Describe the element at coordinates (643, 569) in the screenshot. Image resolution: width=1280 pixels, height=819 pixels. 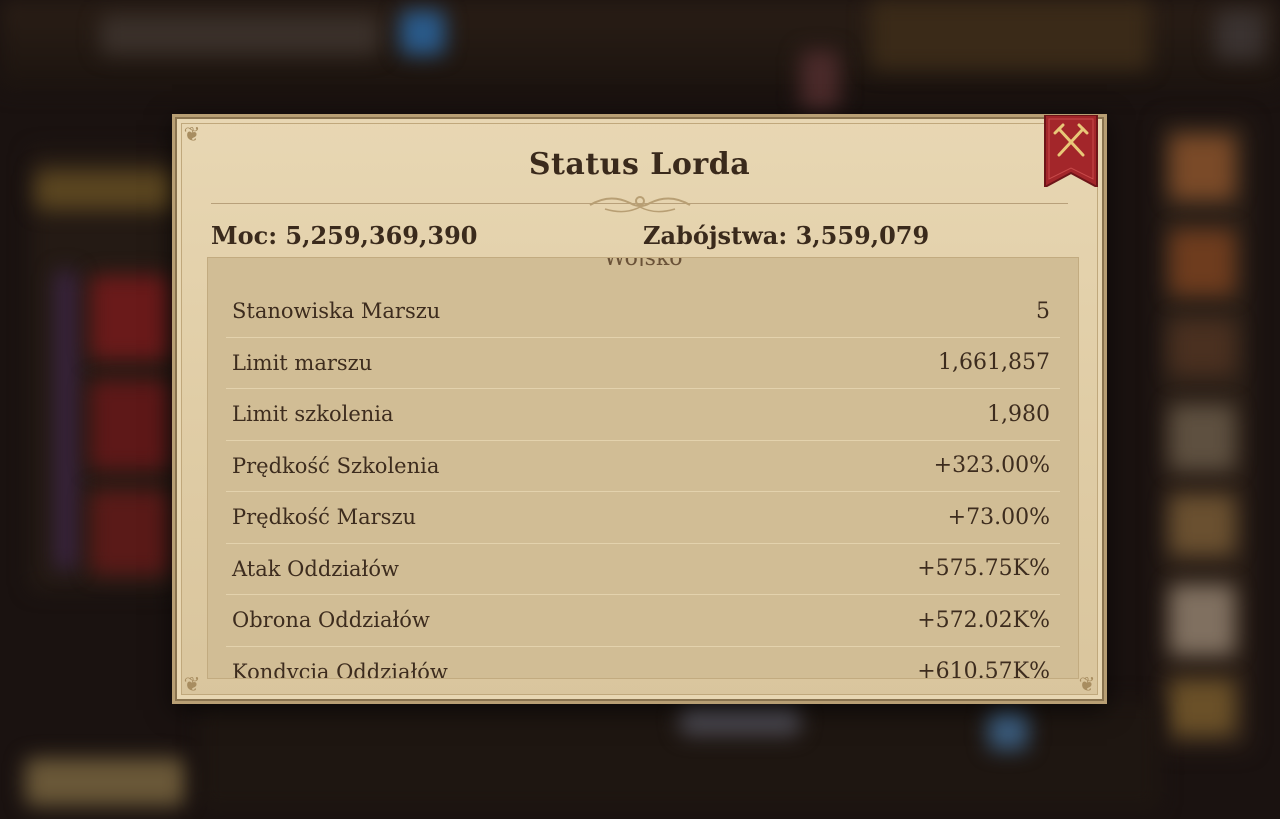
I see `list-item: Atak Oddziałów +575.75K%` at that location.